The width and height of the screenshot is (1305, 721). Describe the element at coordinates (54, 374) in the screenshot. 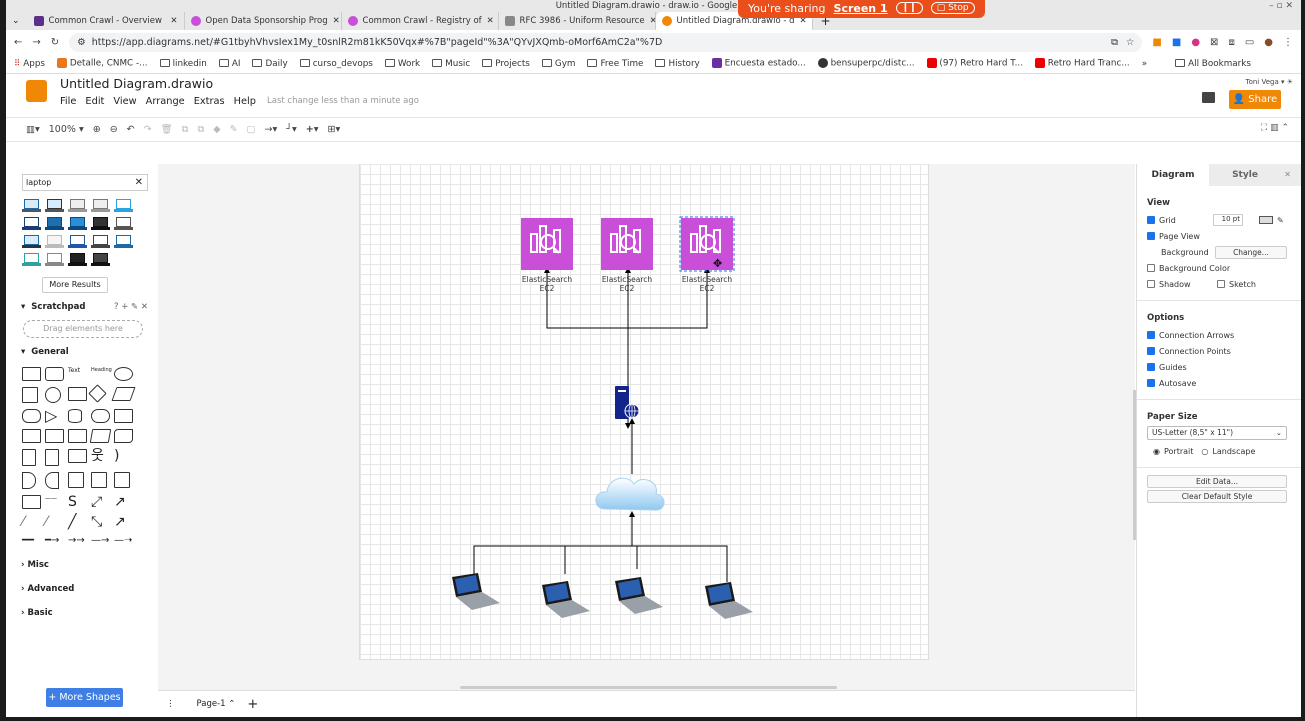

I see `rounded-rectangle-shape` at that location.